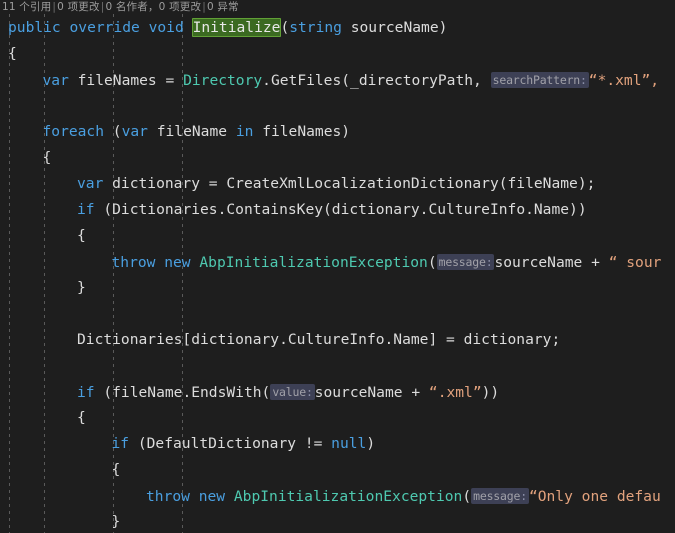 This screenshot has height=533, width=675. I want to click on codelens-authors: 0 名作者，0 项更改, so click(153, 7).